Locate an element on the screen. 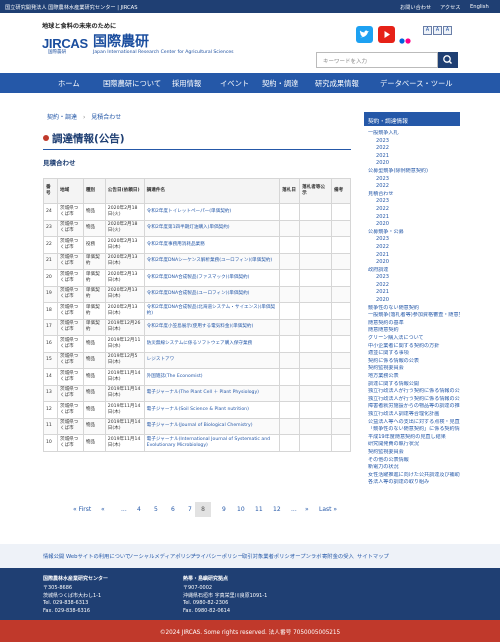 The height and width of the screenshot is (642, 500). footer-link: サイトマップ is located at coordinates (373, 556).